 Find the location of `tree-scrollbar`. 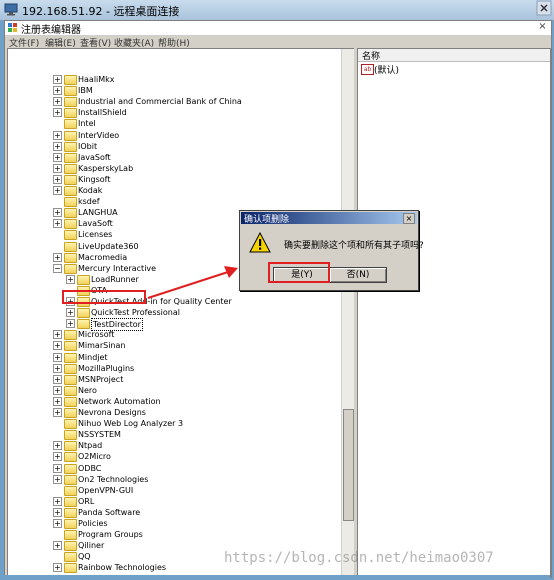

tree-scrollbar is located at coordinates (347, 312).